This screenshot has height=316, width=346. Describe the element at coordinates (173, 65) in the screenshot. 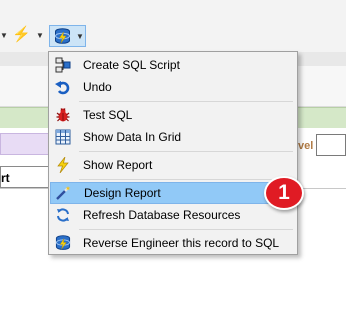

I see `menu-item-create-sql-script: Create SQL Script` at that location.